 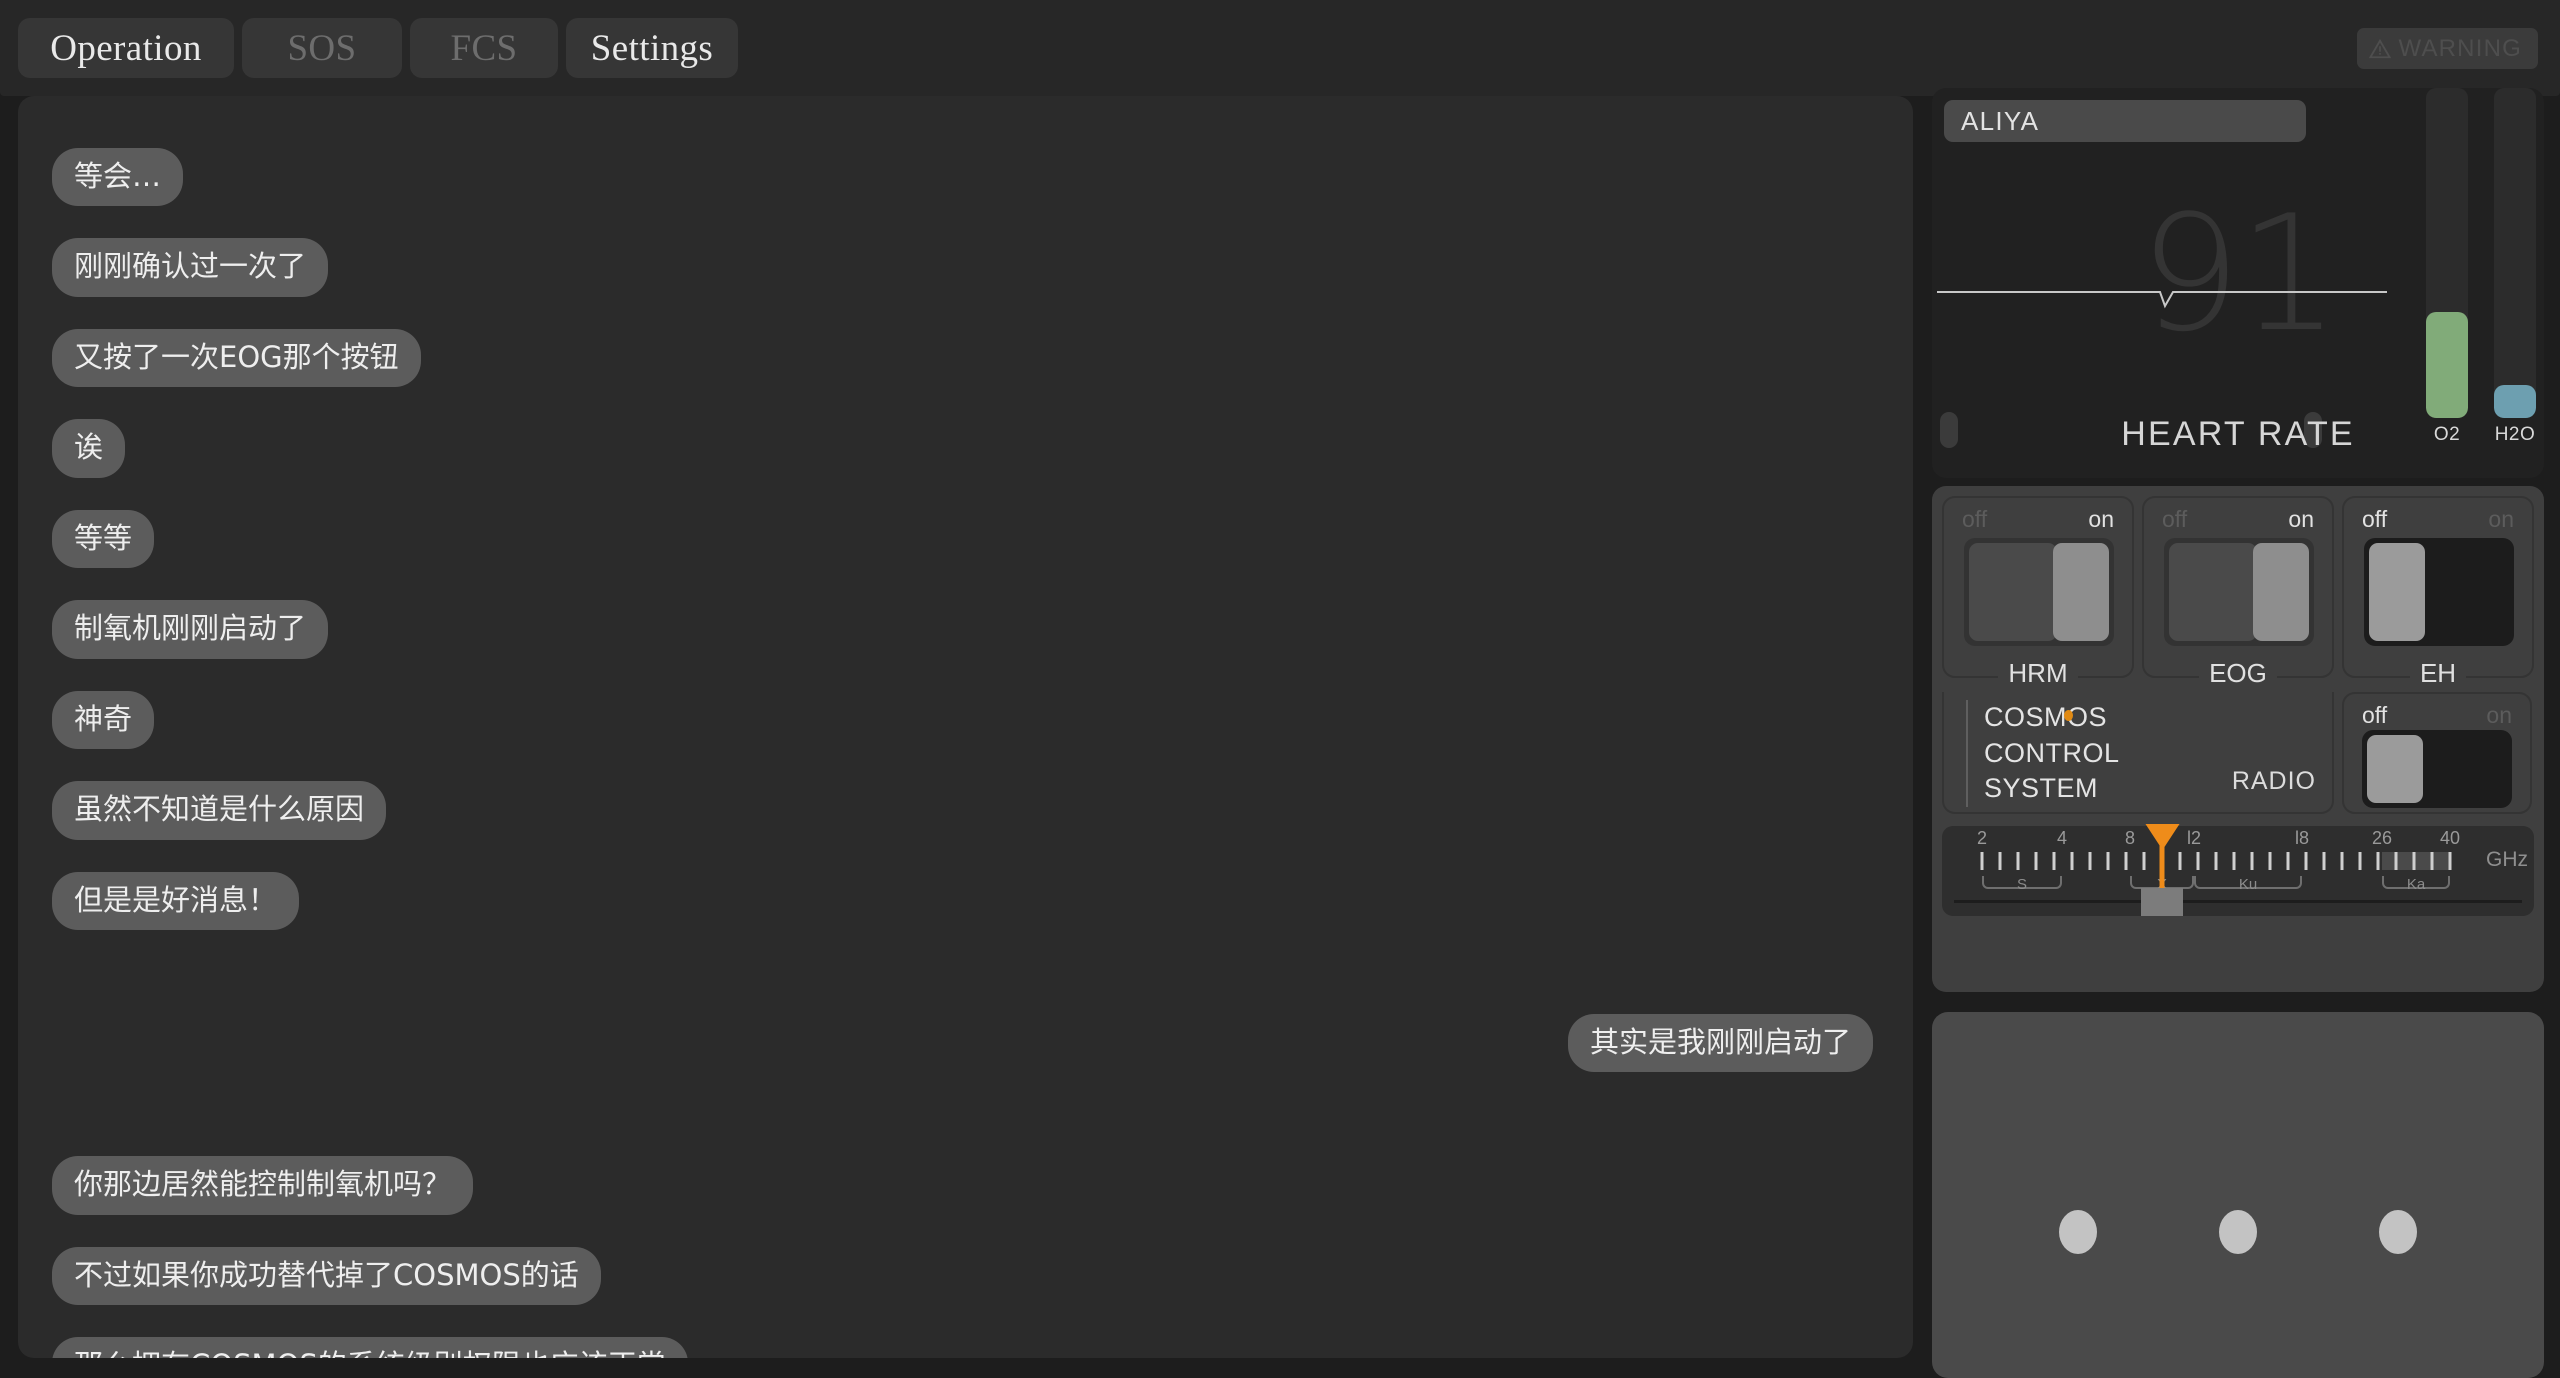 I want to click on gauge-o2: O2, so click(x=2447, y=267).